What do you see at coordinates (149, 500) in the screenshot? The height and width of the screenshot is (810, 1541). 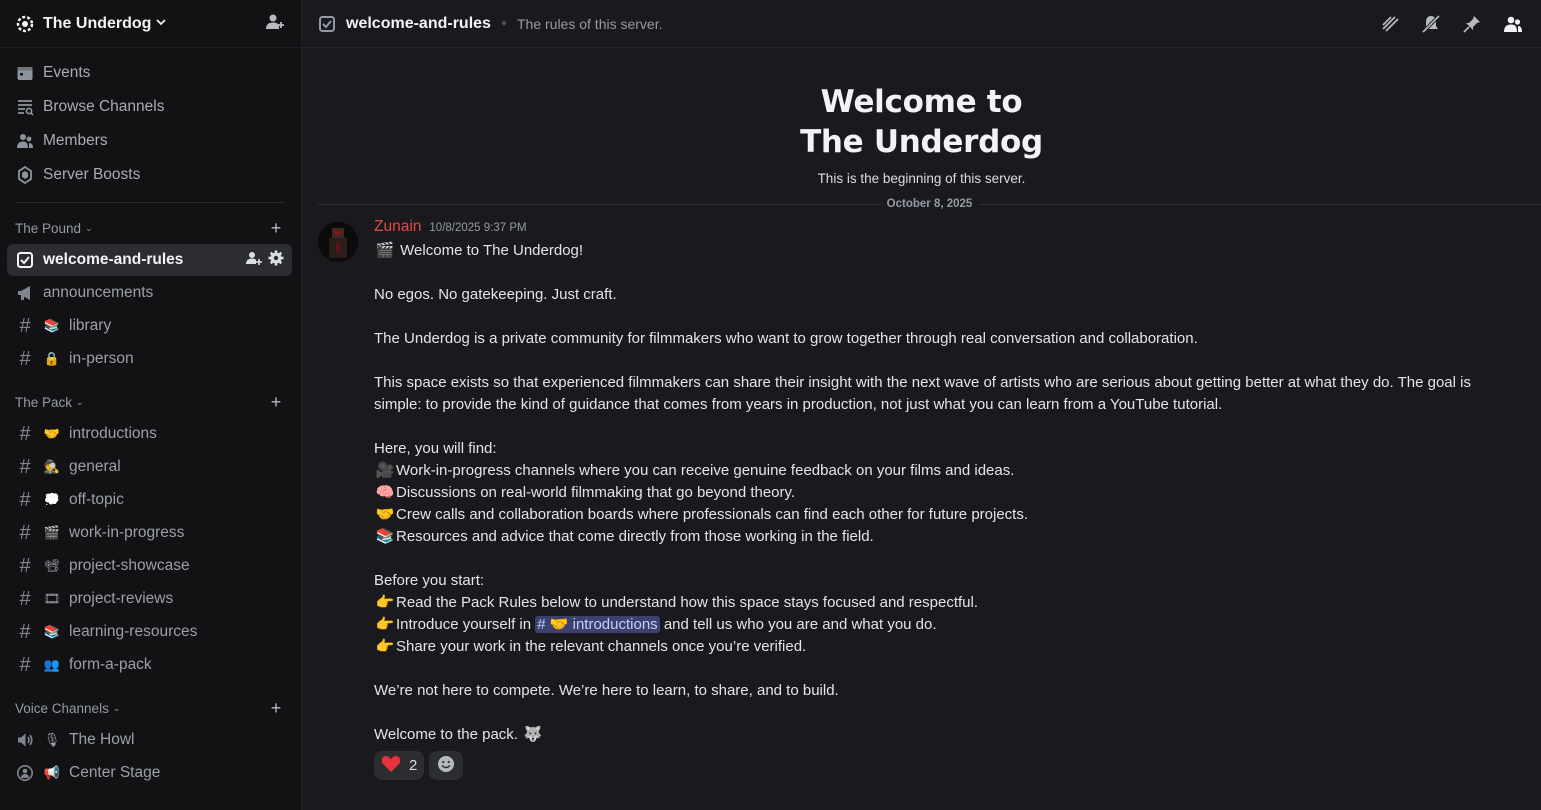 I see `channel-off-topic: # 💭 off-topic` at bounding box center [149, 500].